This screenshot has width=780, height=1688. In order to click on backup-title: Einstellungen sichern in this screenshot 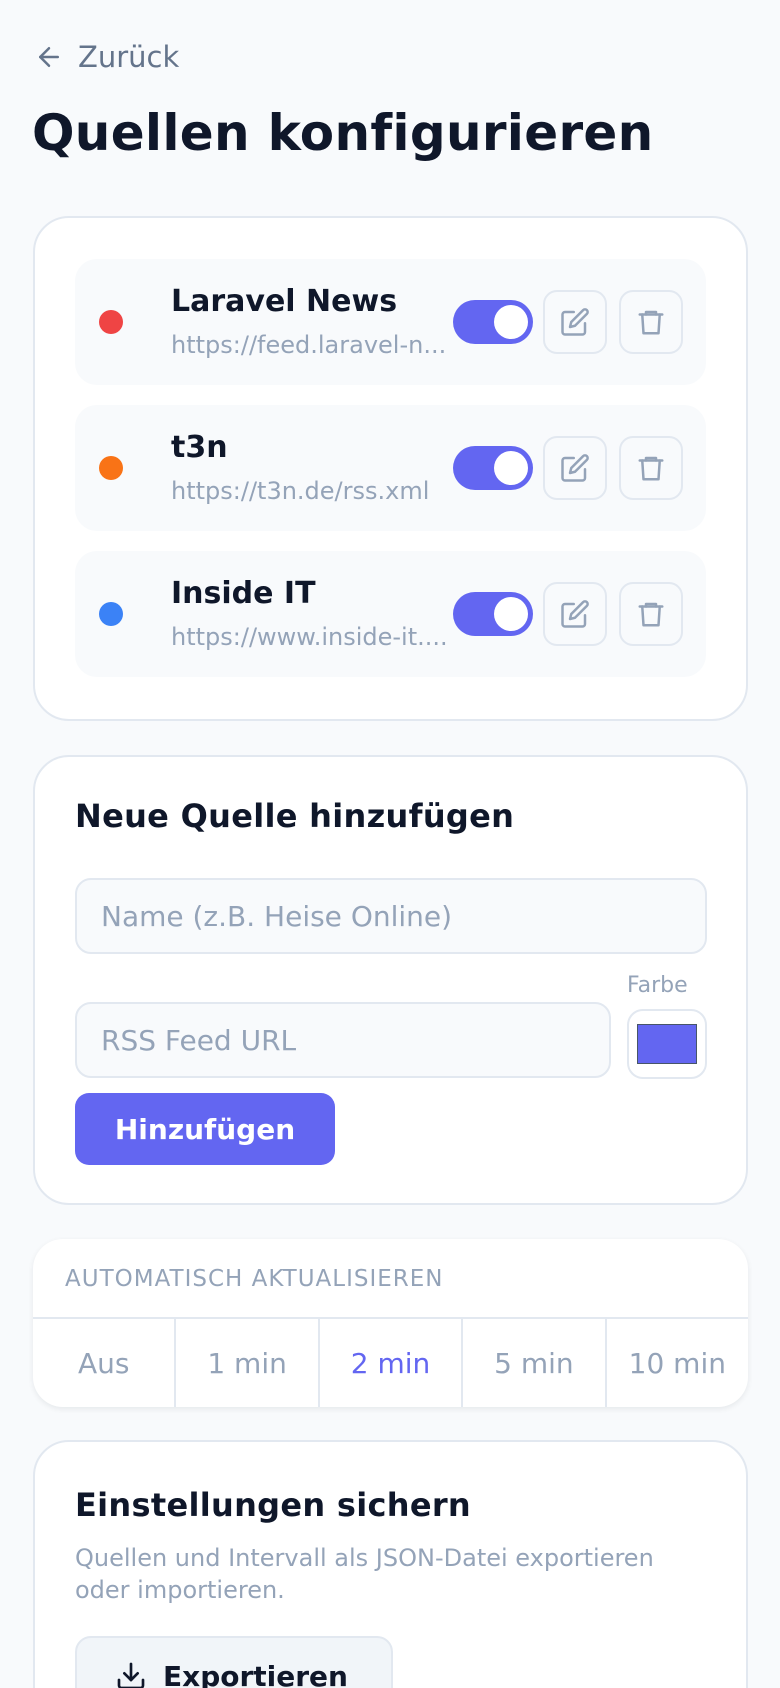, I will do `click(273, 1505)`.